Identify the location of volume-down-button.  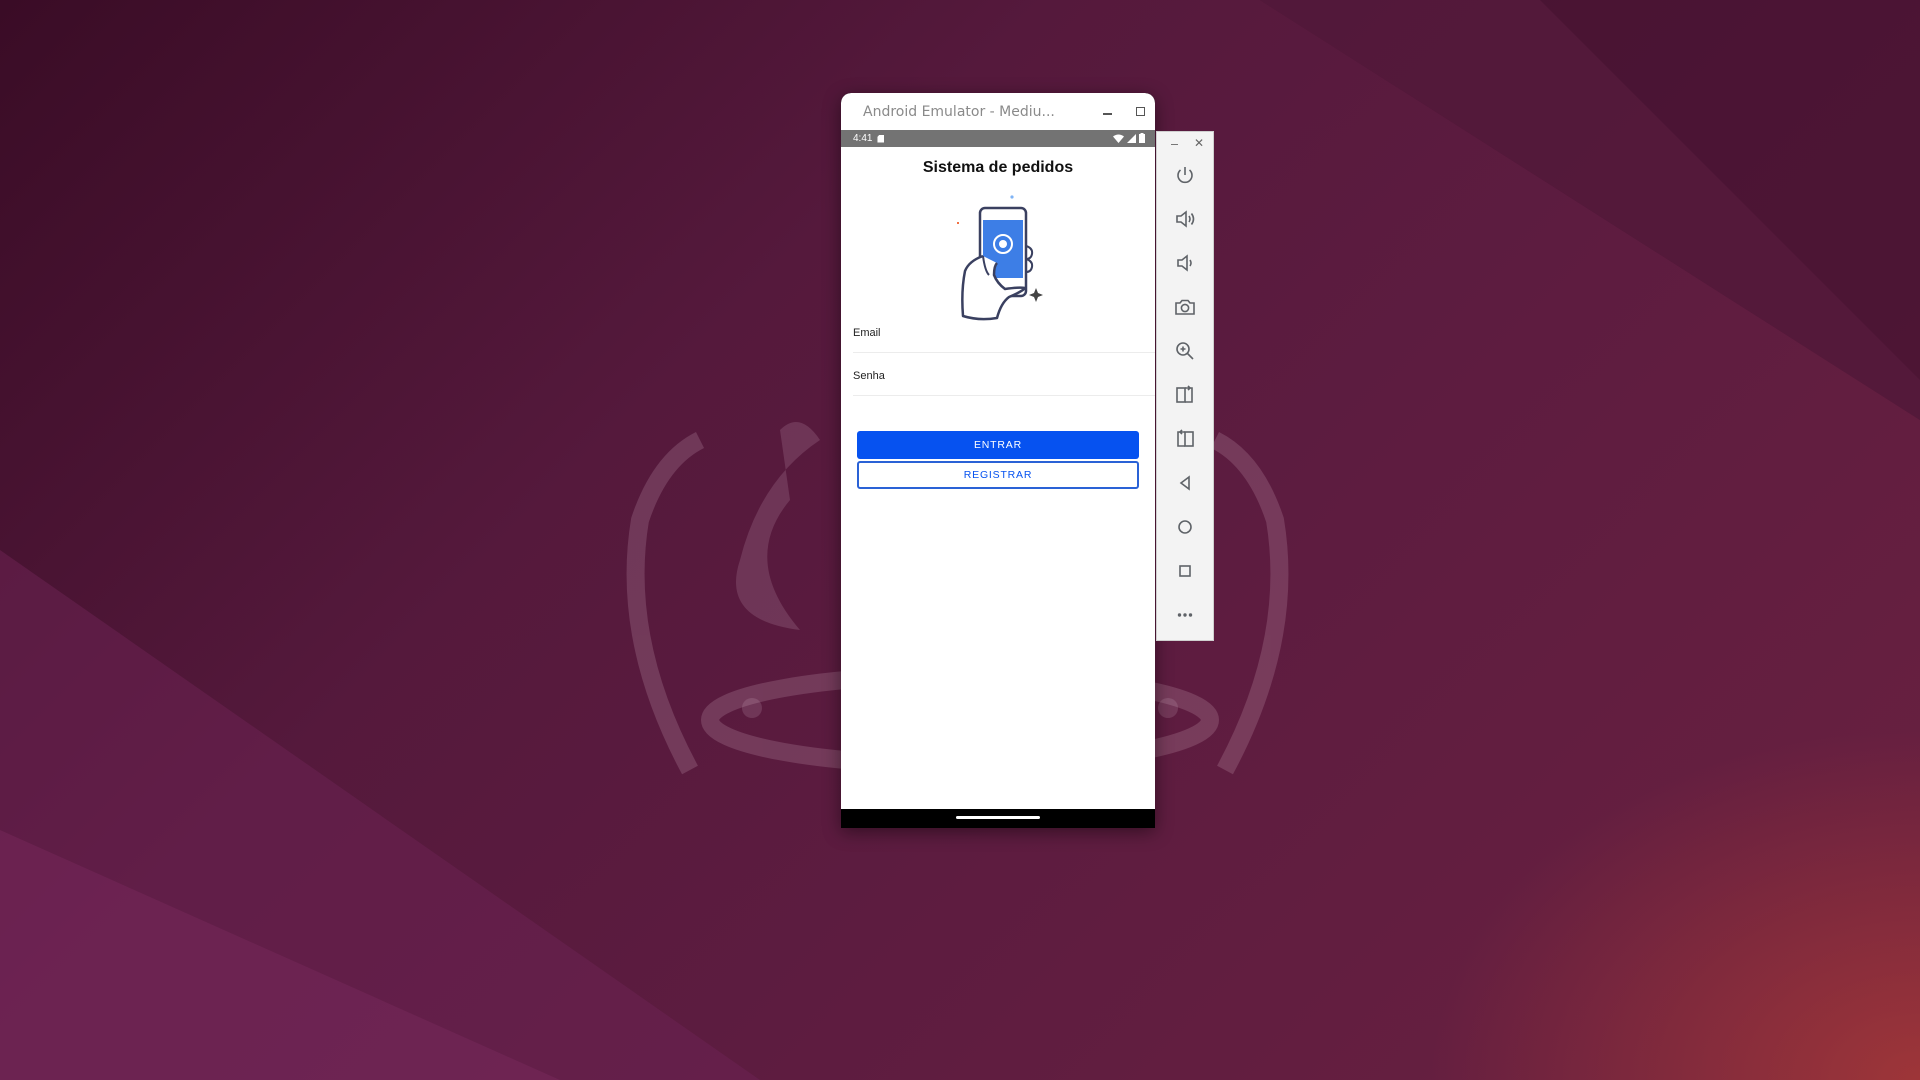
(1185, 263).